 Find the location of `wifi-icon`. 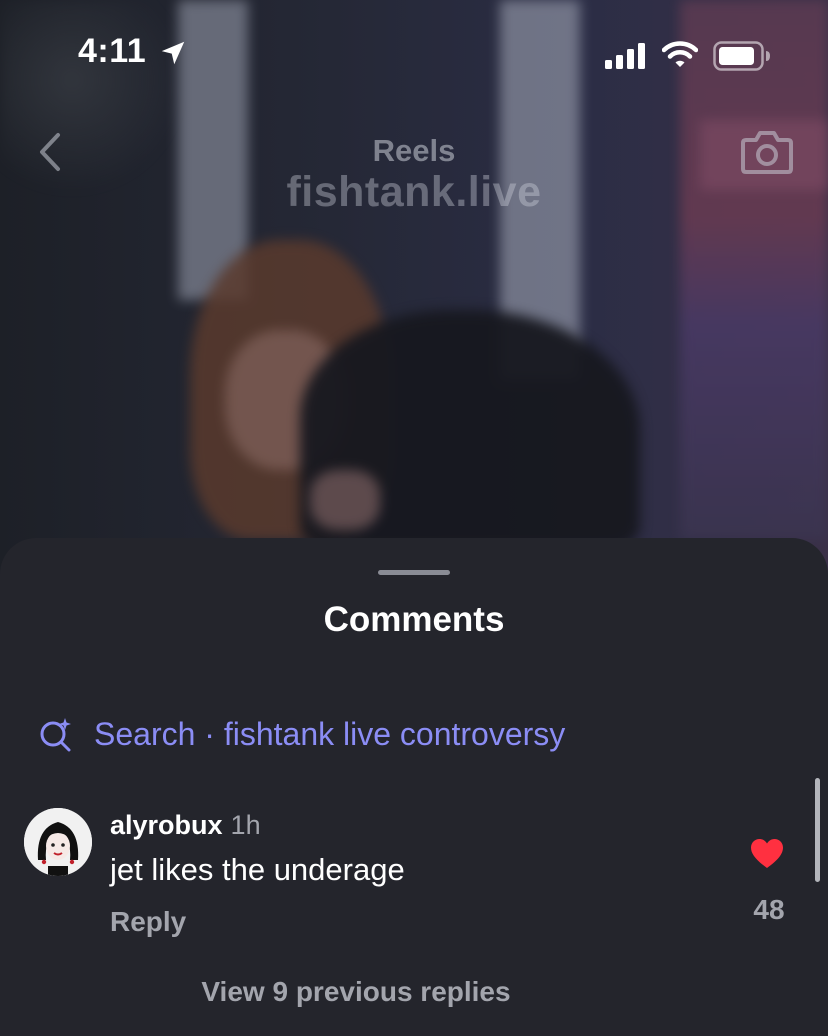

wifi-icon is located at coordinates (680, 57).